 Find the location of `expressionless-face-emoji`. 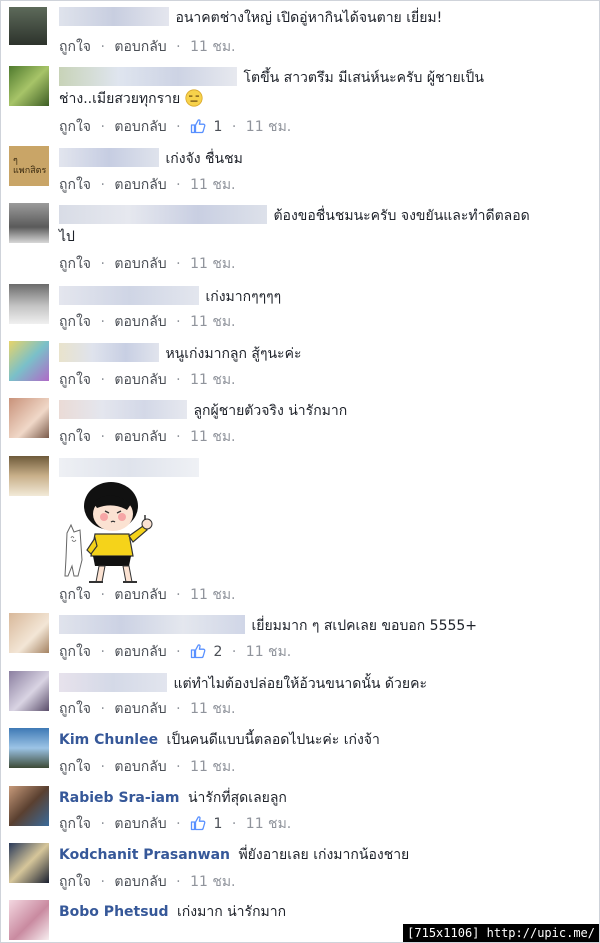

expressionless-face-emoji is located at coordinates (194, 98).